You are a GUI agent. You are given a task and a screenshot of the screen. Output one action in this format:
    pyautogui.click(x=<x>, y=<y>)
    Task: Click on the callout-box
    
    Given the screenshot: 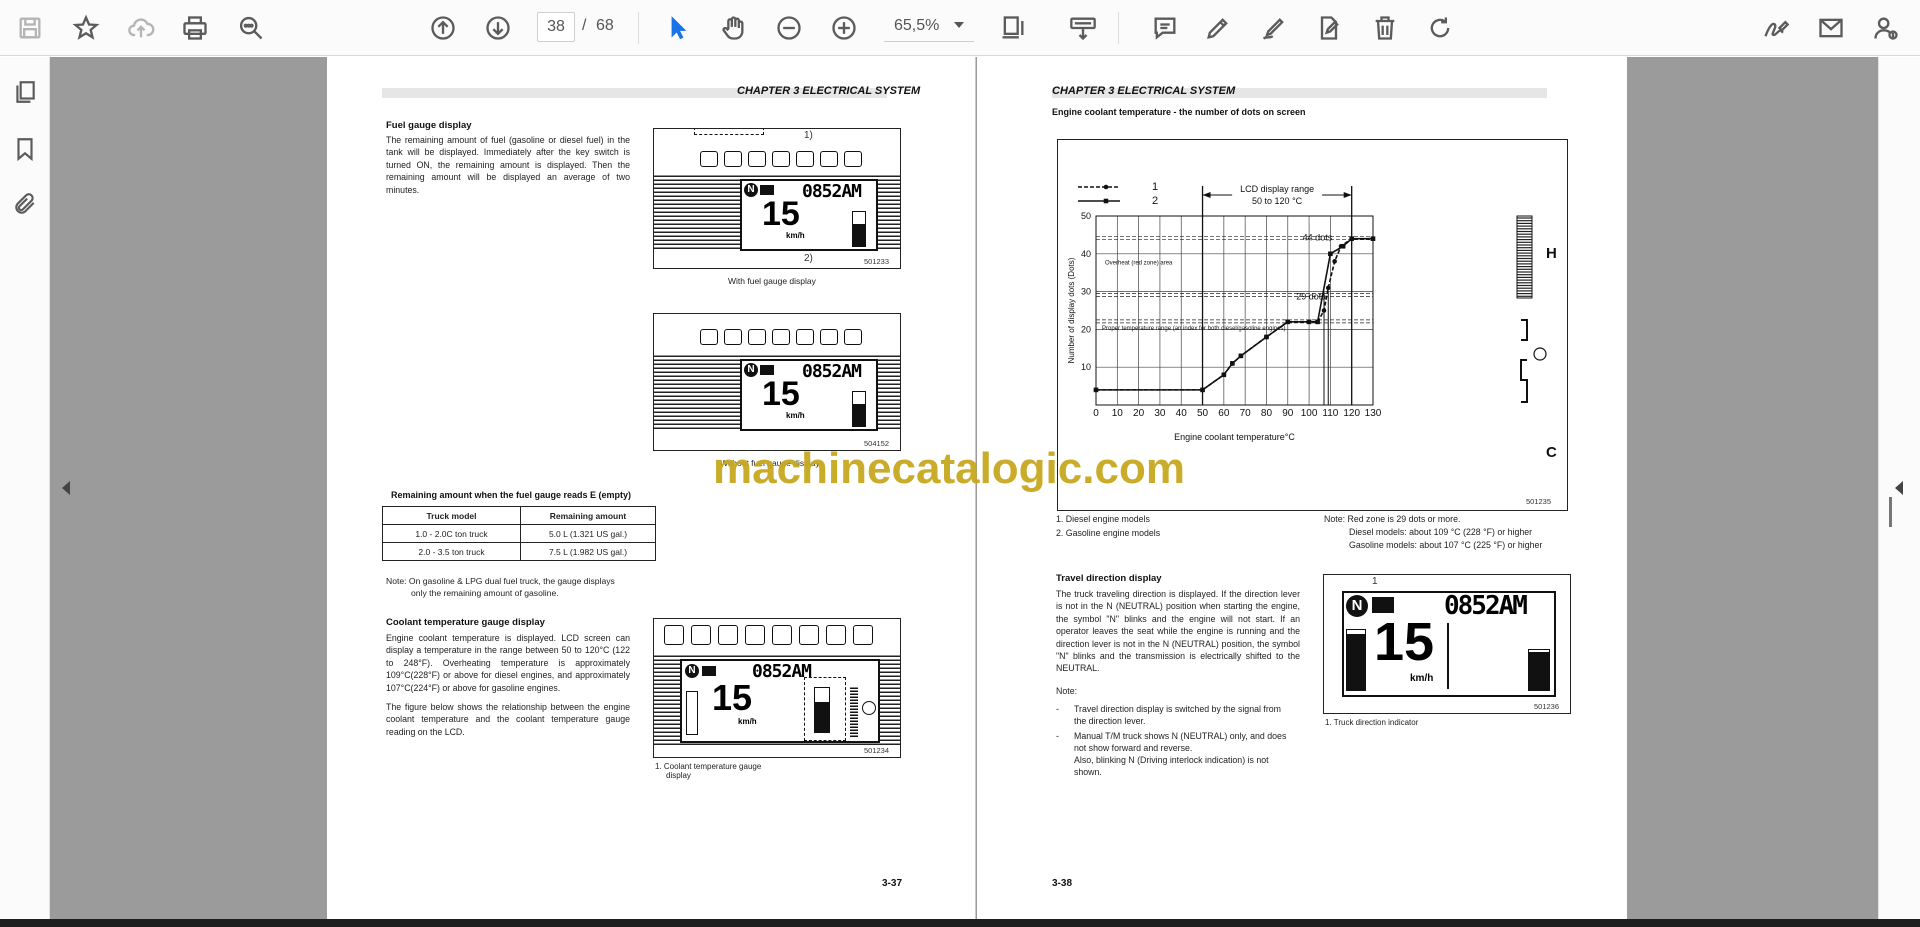 What is the action you would take?
    pyautogui.click(x=729, y=132)
    